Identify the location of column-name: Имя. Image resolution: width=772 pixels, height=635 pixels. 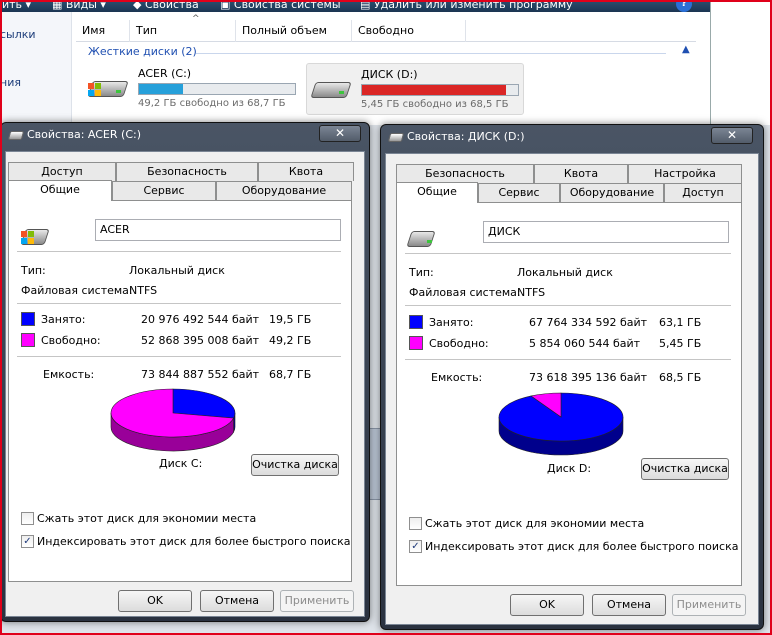
(103, 31).